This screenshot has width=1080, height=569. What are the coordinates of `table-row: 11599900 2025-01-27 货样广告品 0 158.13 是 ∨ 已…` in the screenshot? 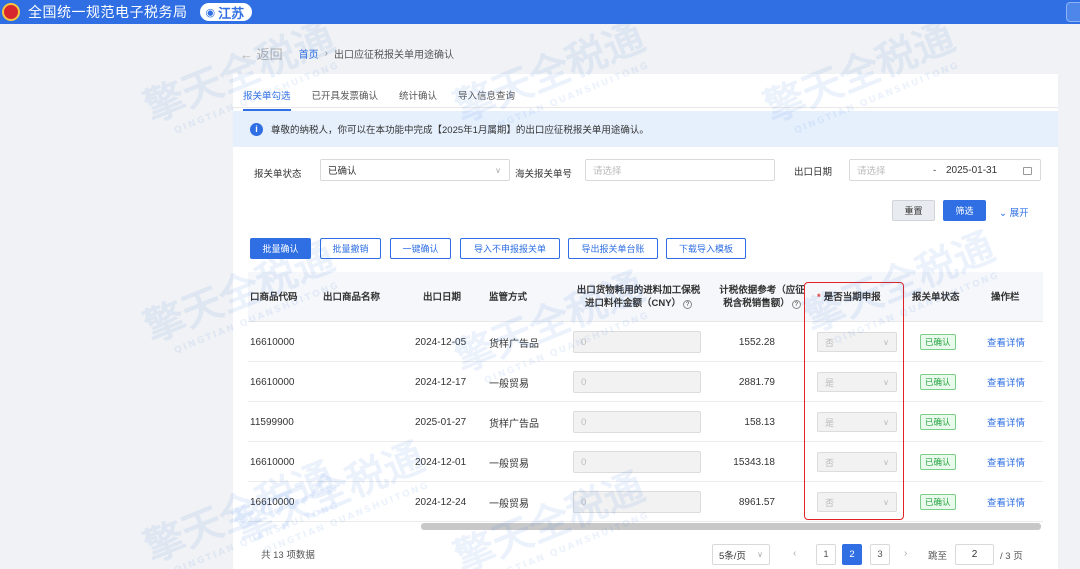 It's located at (645, 422).